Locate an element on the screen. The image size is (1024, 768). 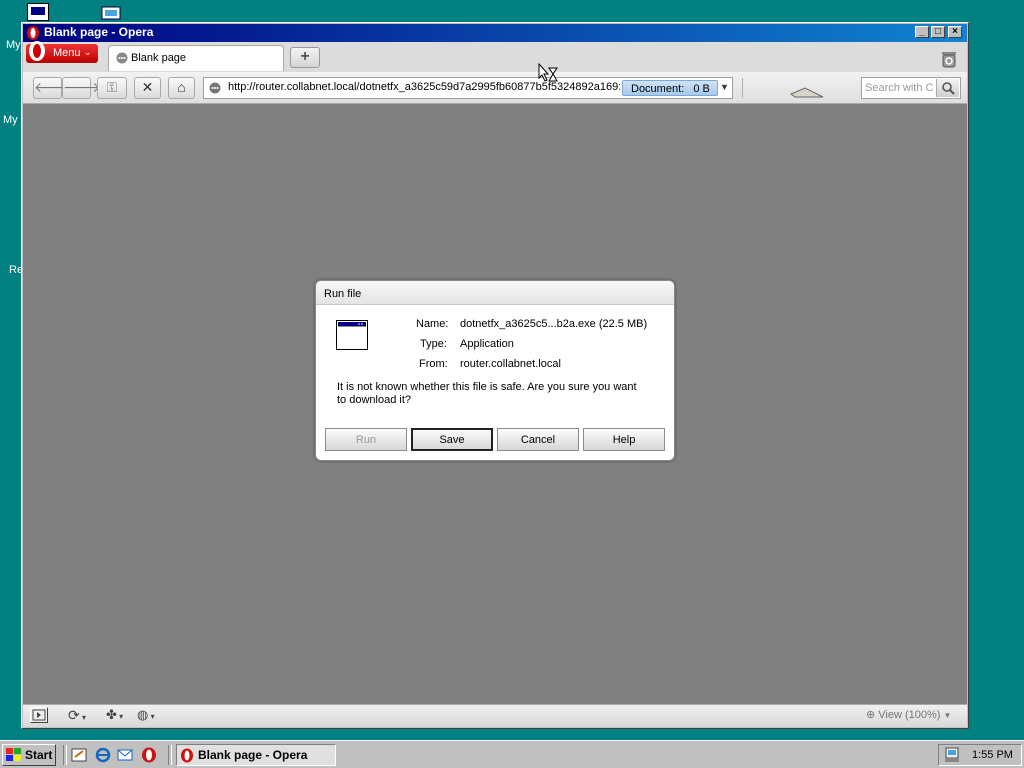
show-desktop-icon is located at coordinates (79, 755).